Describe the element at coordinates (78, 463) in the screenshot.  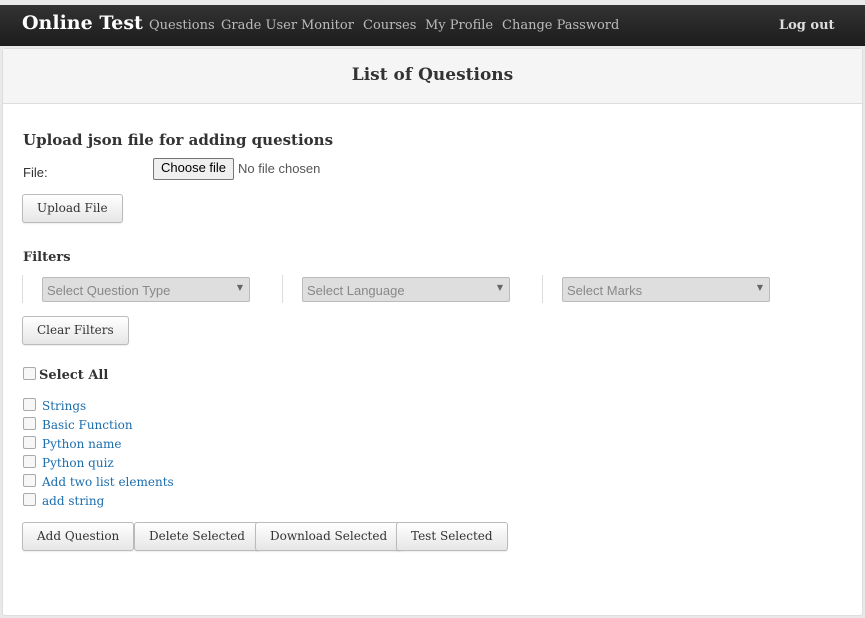
I see `question-link: Python quiz` at that location.